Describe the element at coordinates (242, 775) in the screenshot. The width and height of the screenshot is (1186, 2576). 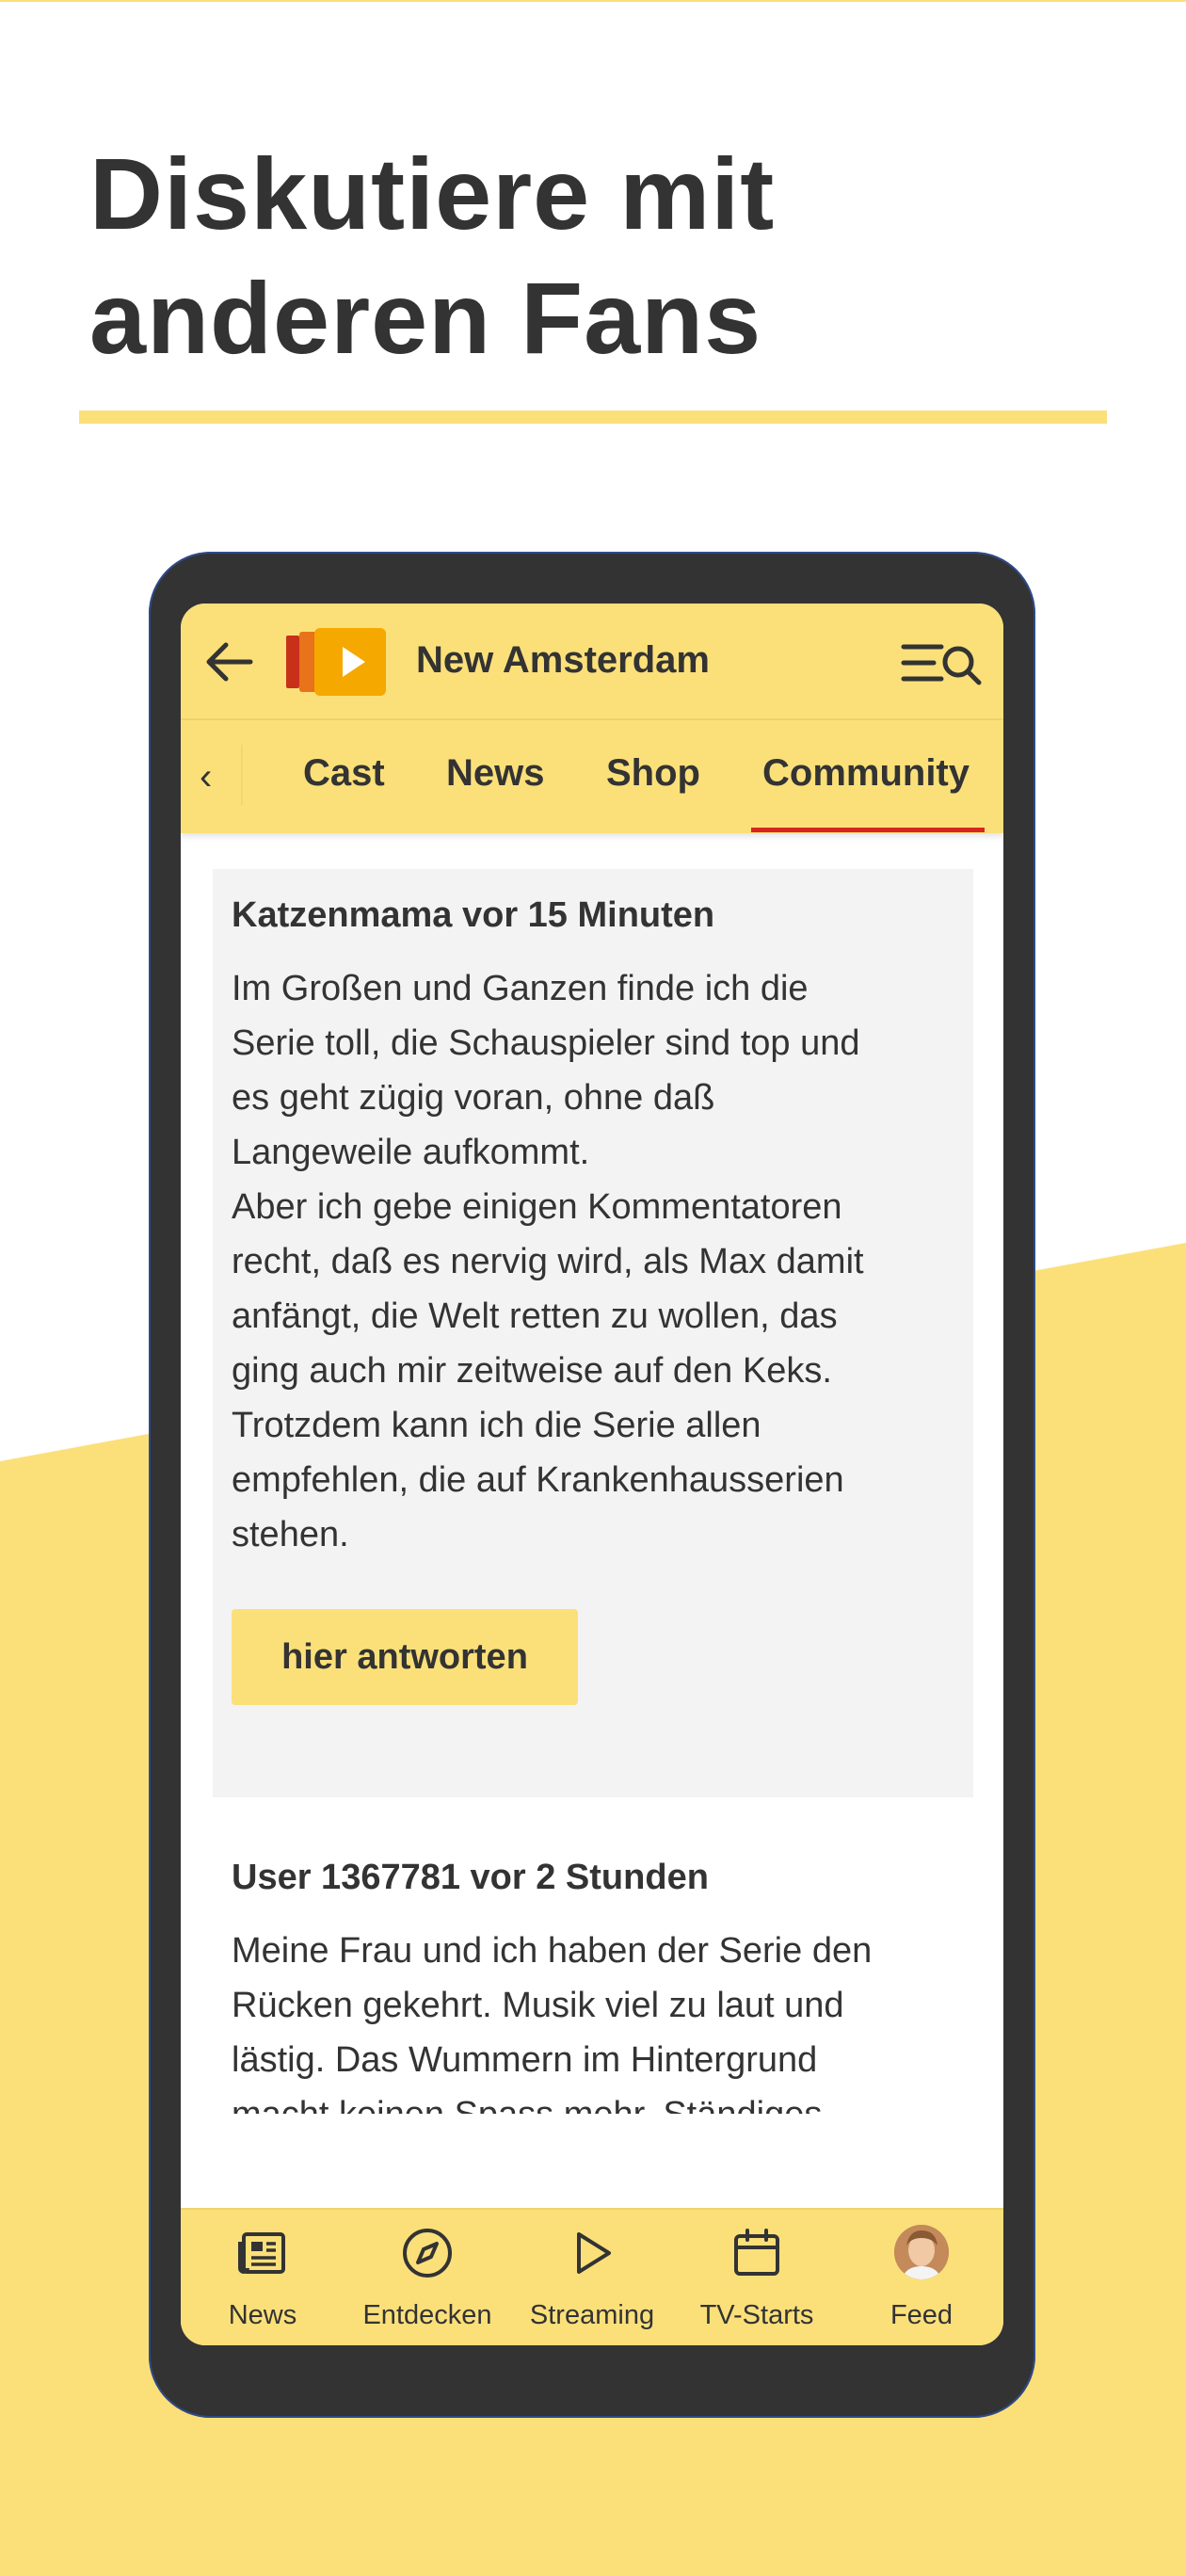
I see `tab-separator` at that location.